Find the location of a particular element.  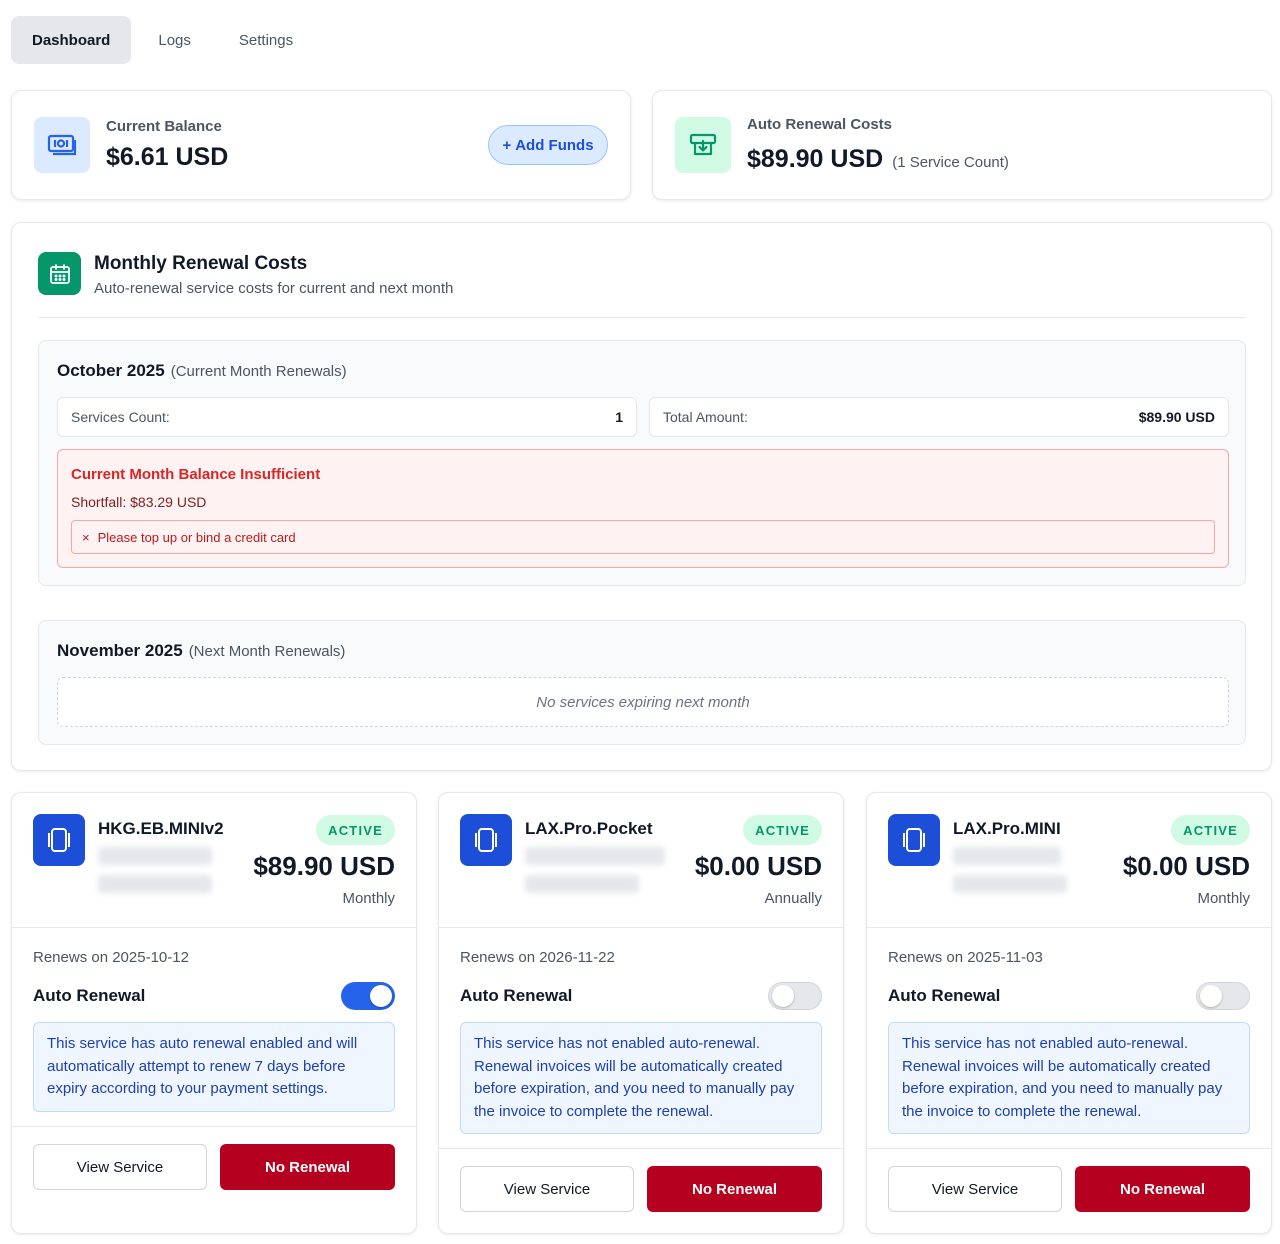

auto-costs-label: Auto Renewal Costs is located at coordinates (820, 124).